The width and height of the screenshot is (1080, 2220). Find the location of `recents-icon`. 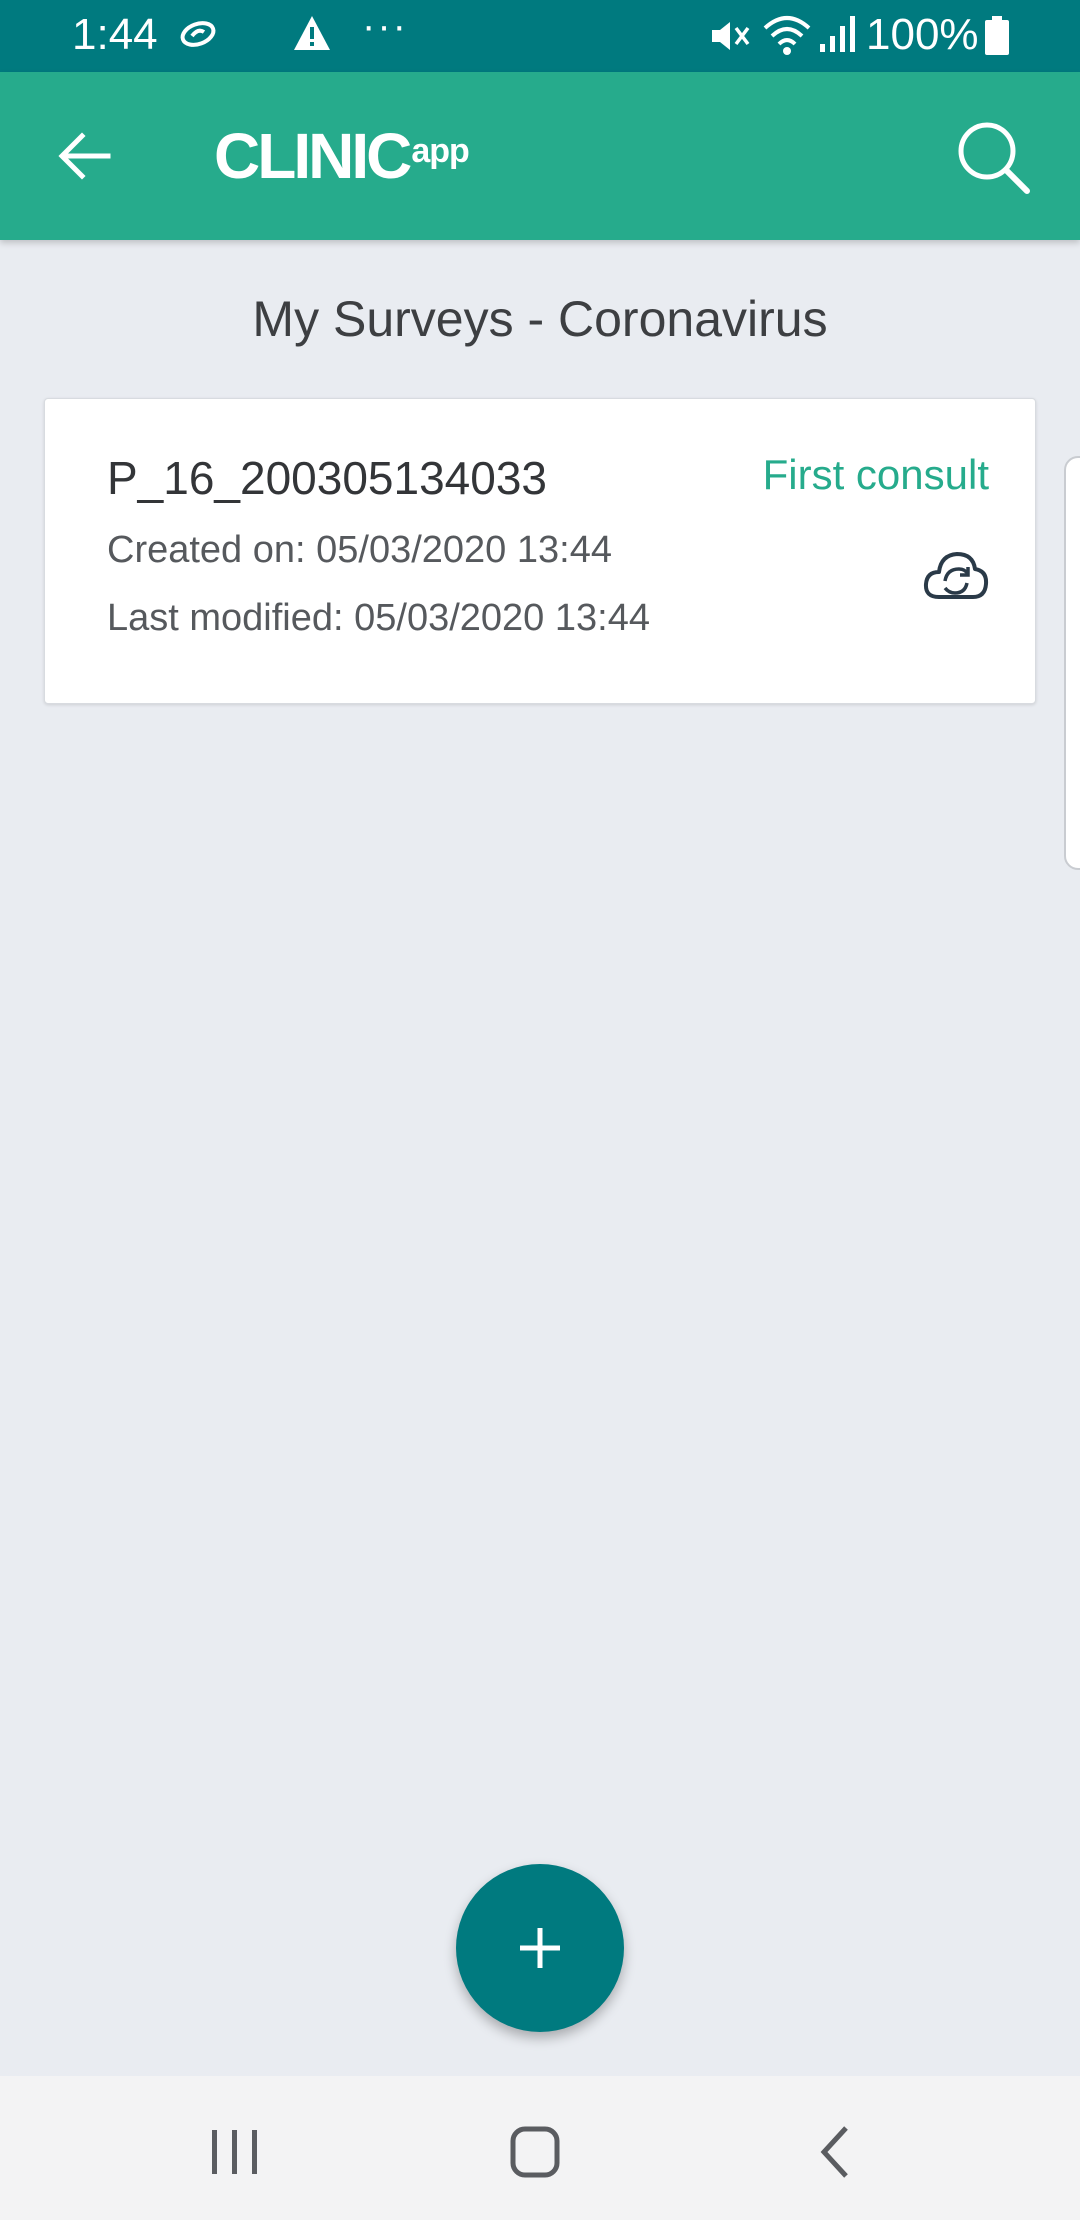

recents-icon is located at coordinates (234, 2152).